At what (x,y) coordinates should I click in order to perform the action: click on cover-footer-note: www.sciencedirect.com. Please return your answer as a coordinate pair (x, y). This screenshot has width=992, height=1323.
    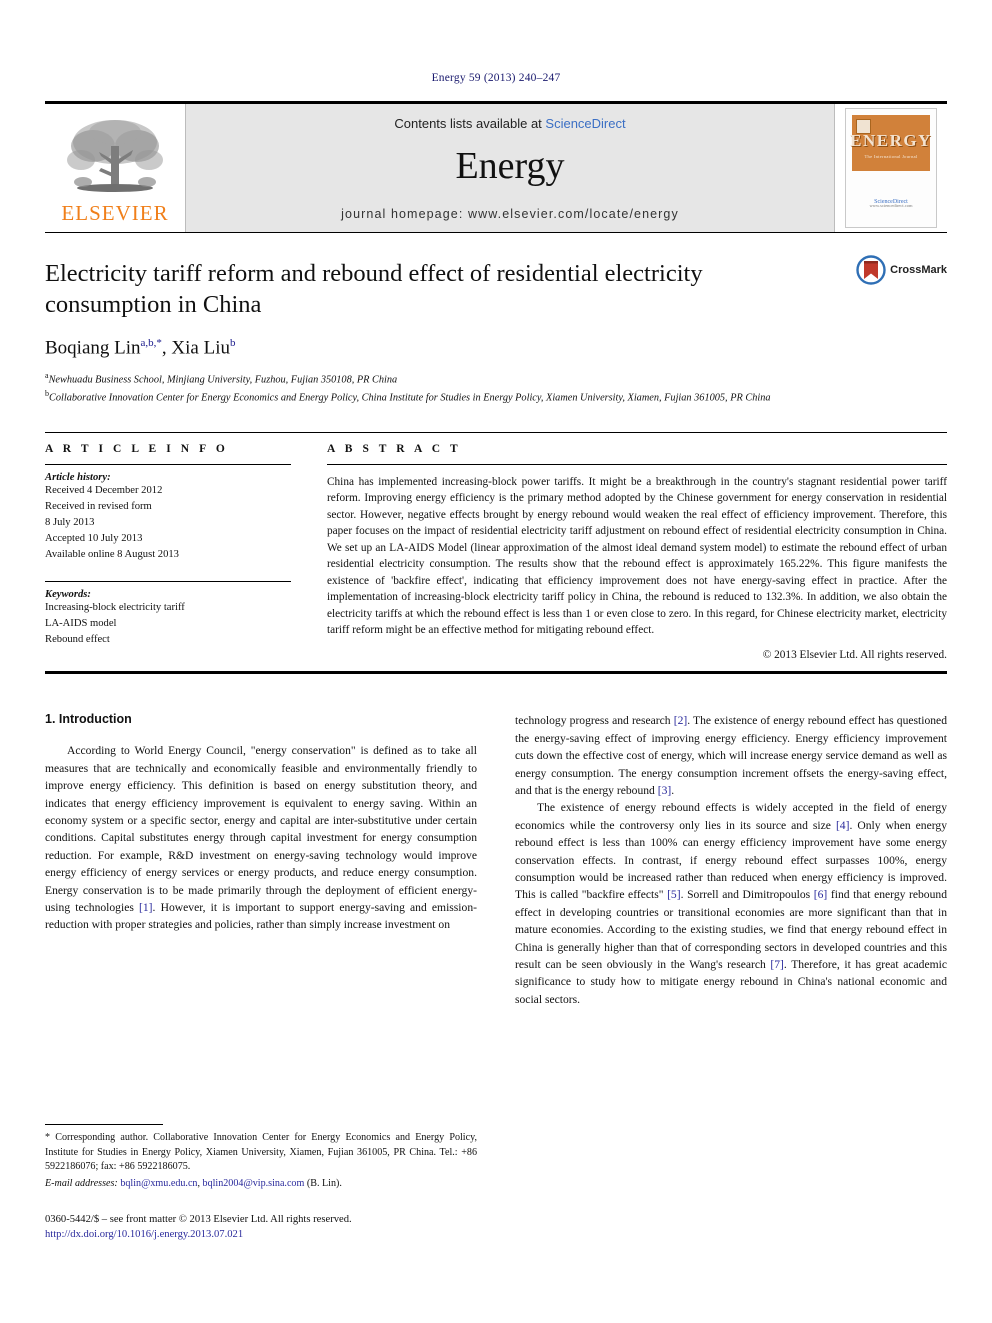
    Looking at the image, I should click on (891, 206).